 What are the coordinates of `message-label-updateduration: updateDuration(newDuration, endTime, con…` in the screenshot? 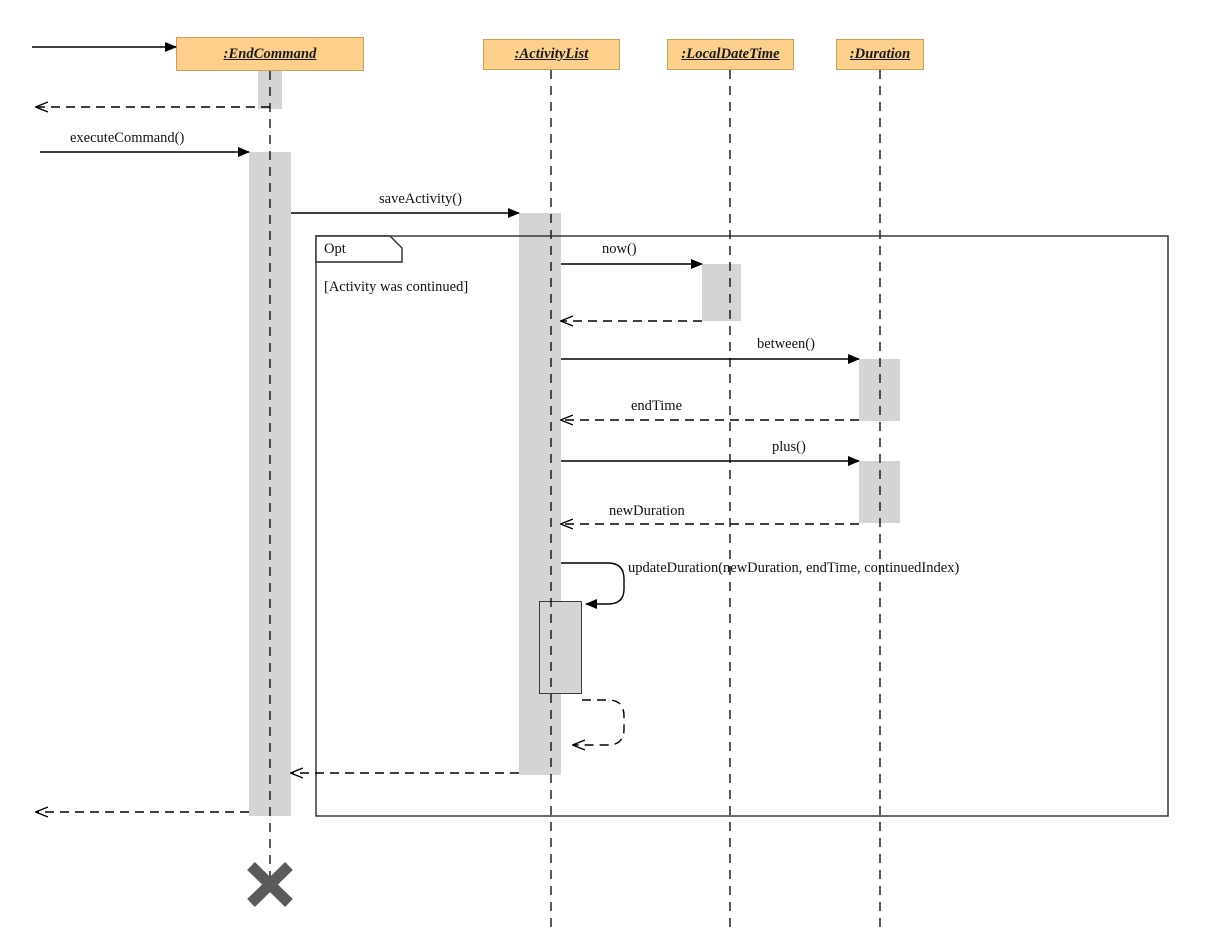 It's located at (794, 568).